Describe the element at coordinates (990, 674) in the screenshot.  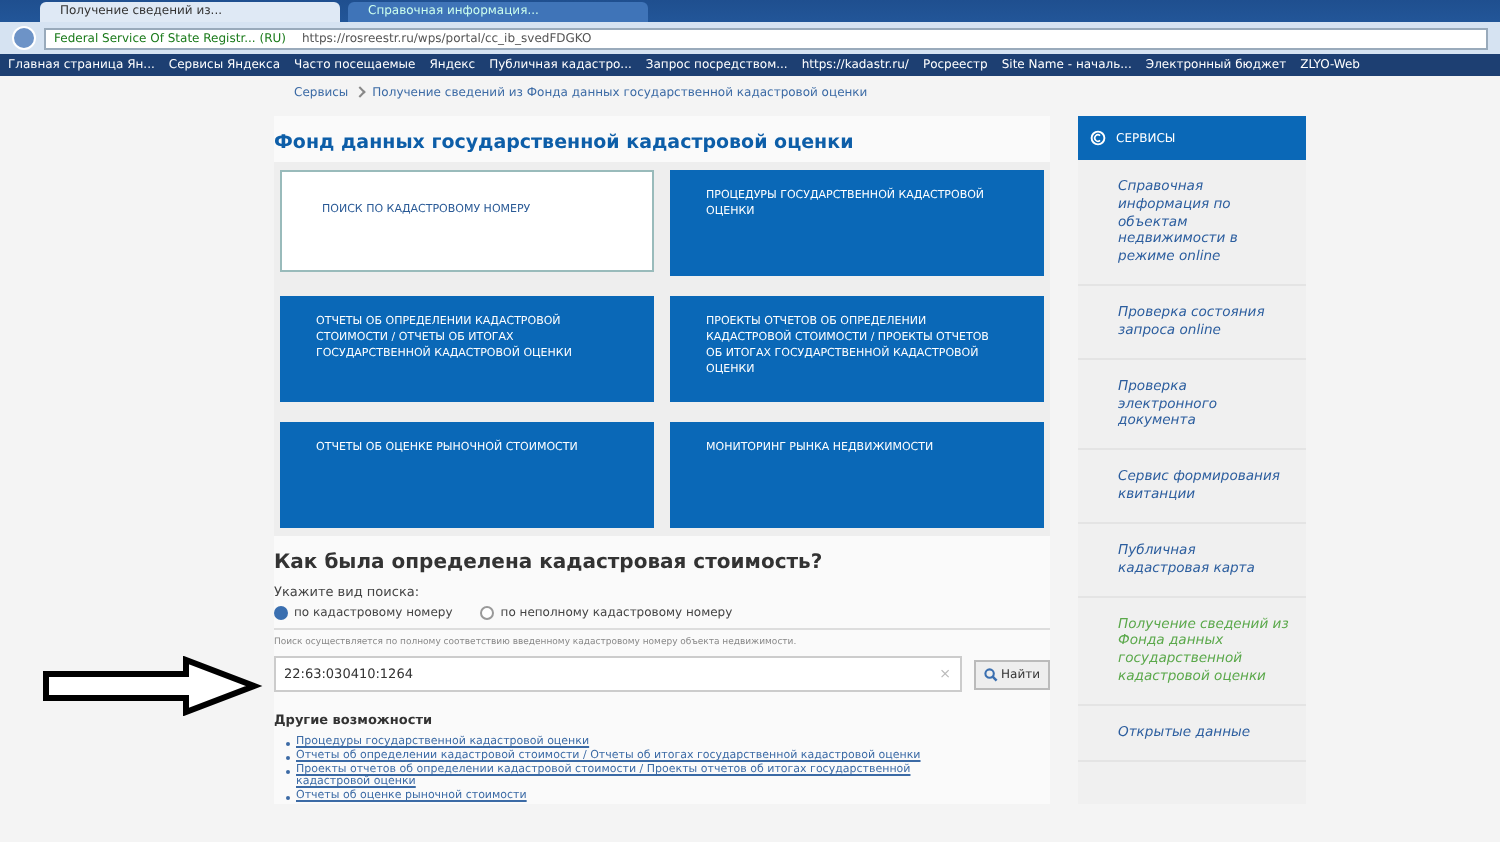
I see `search-icon` at that location.